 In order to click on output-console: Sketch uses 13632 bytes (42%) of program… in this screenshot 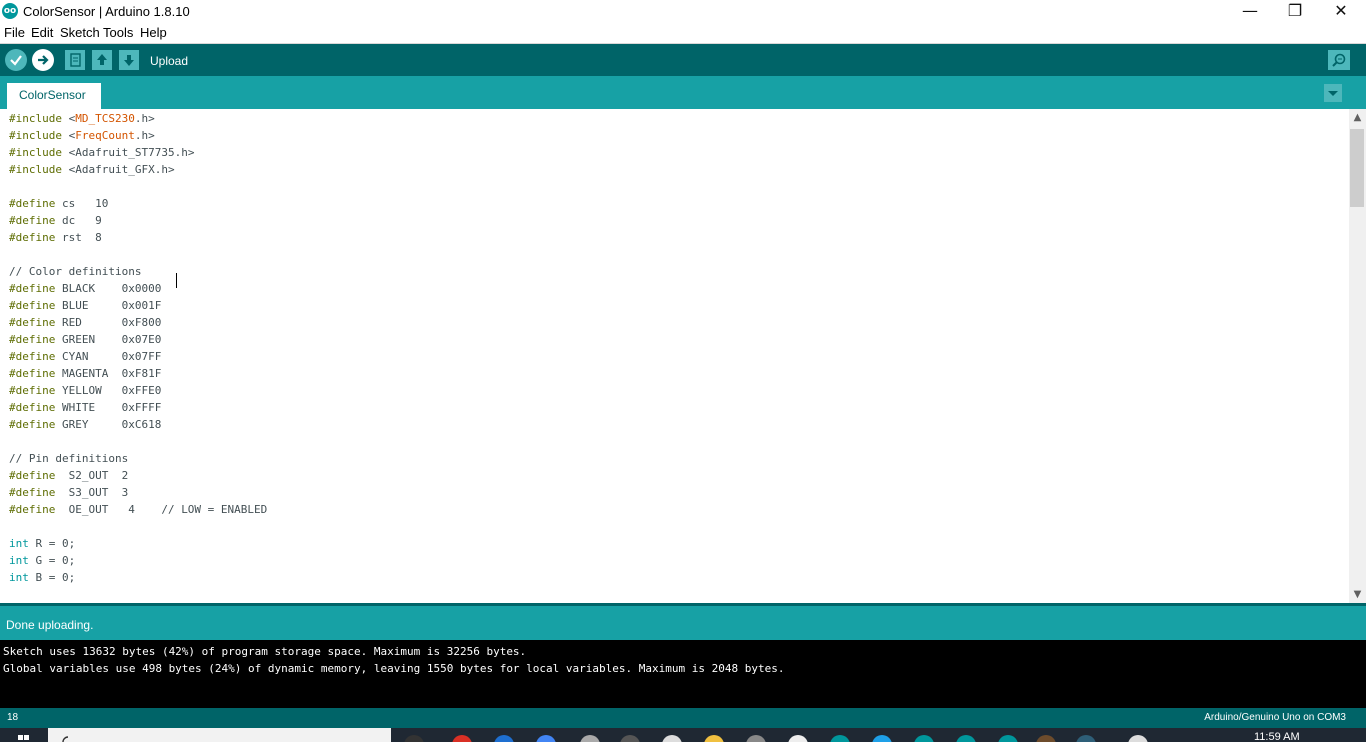, I will do `click(683, 674)`.